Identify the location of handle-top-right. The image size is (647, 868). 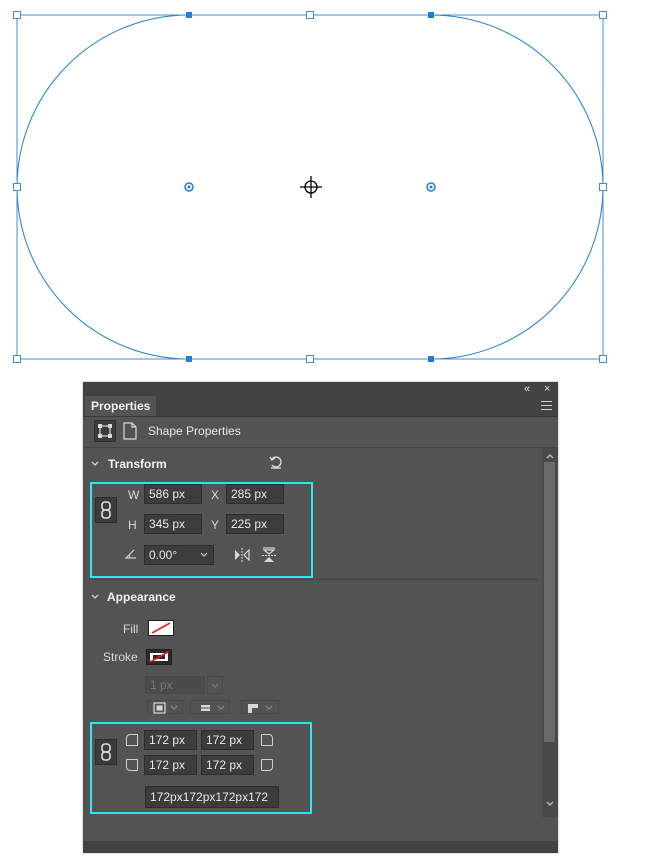
(603, 15).